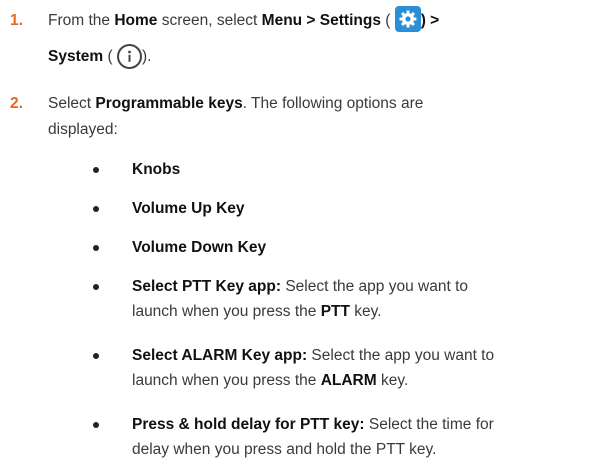 The height and width of the screenshot is (467, 610). What do you see at coordinates (16, 103) in the screenshot?
I see `step-number: 2.` at bounding box center [16, 103].